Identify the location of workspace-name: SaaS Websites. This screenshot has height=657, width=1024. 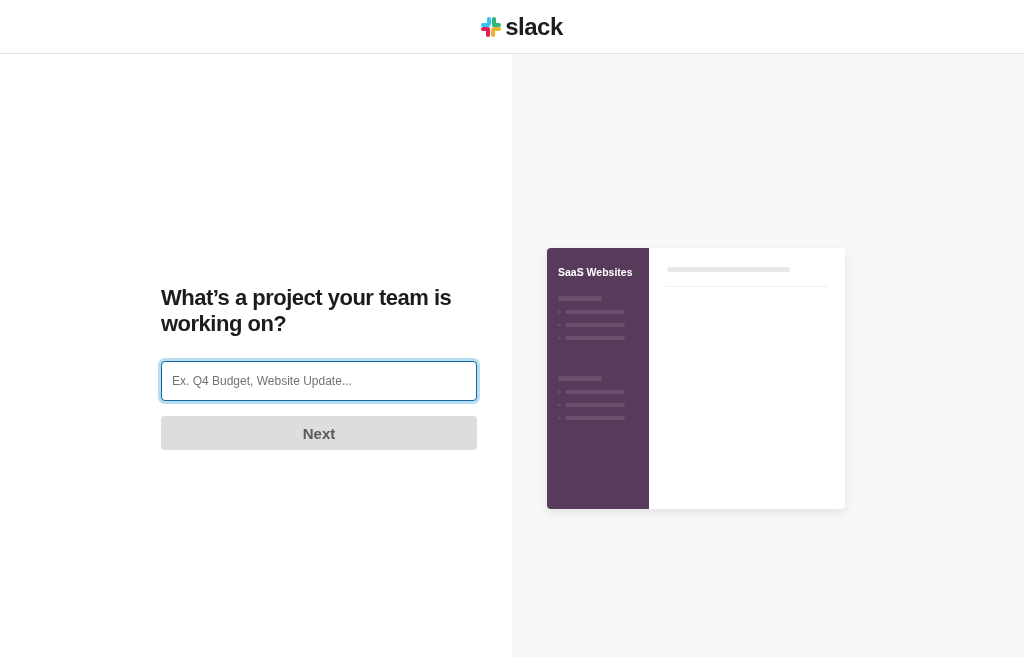
(596, 272).